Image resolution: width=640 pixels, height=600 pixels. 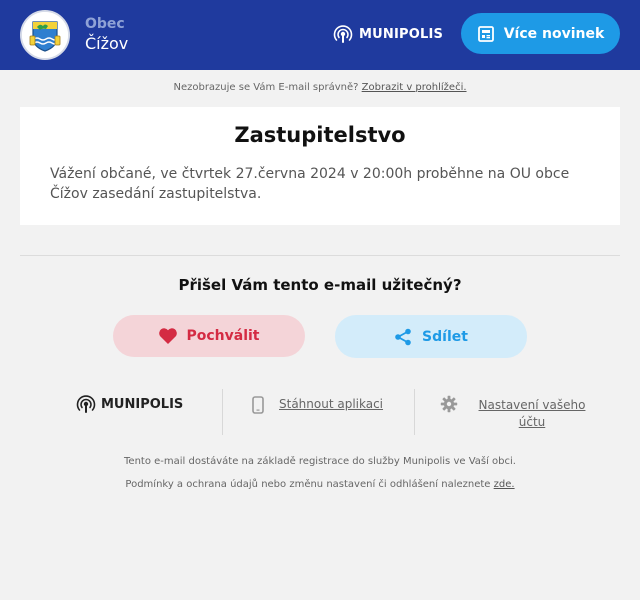 What do you see at coordinates (320, 255) in the screenshot?
I see `divider` at bounding box center [320, 255].